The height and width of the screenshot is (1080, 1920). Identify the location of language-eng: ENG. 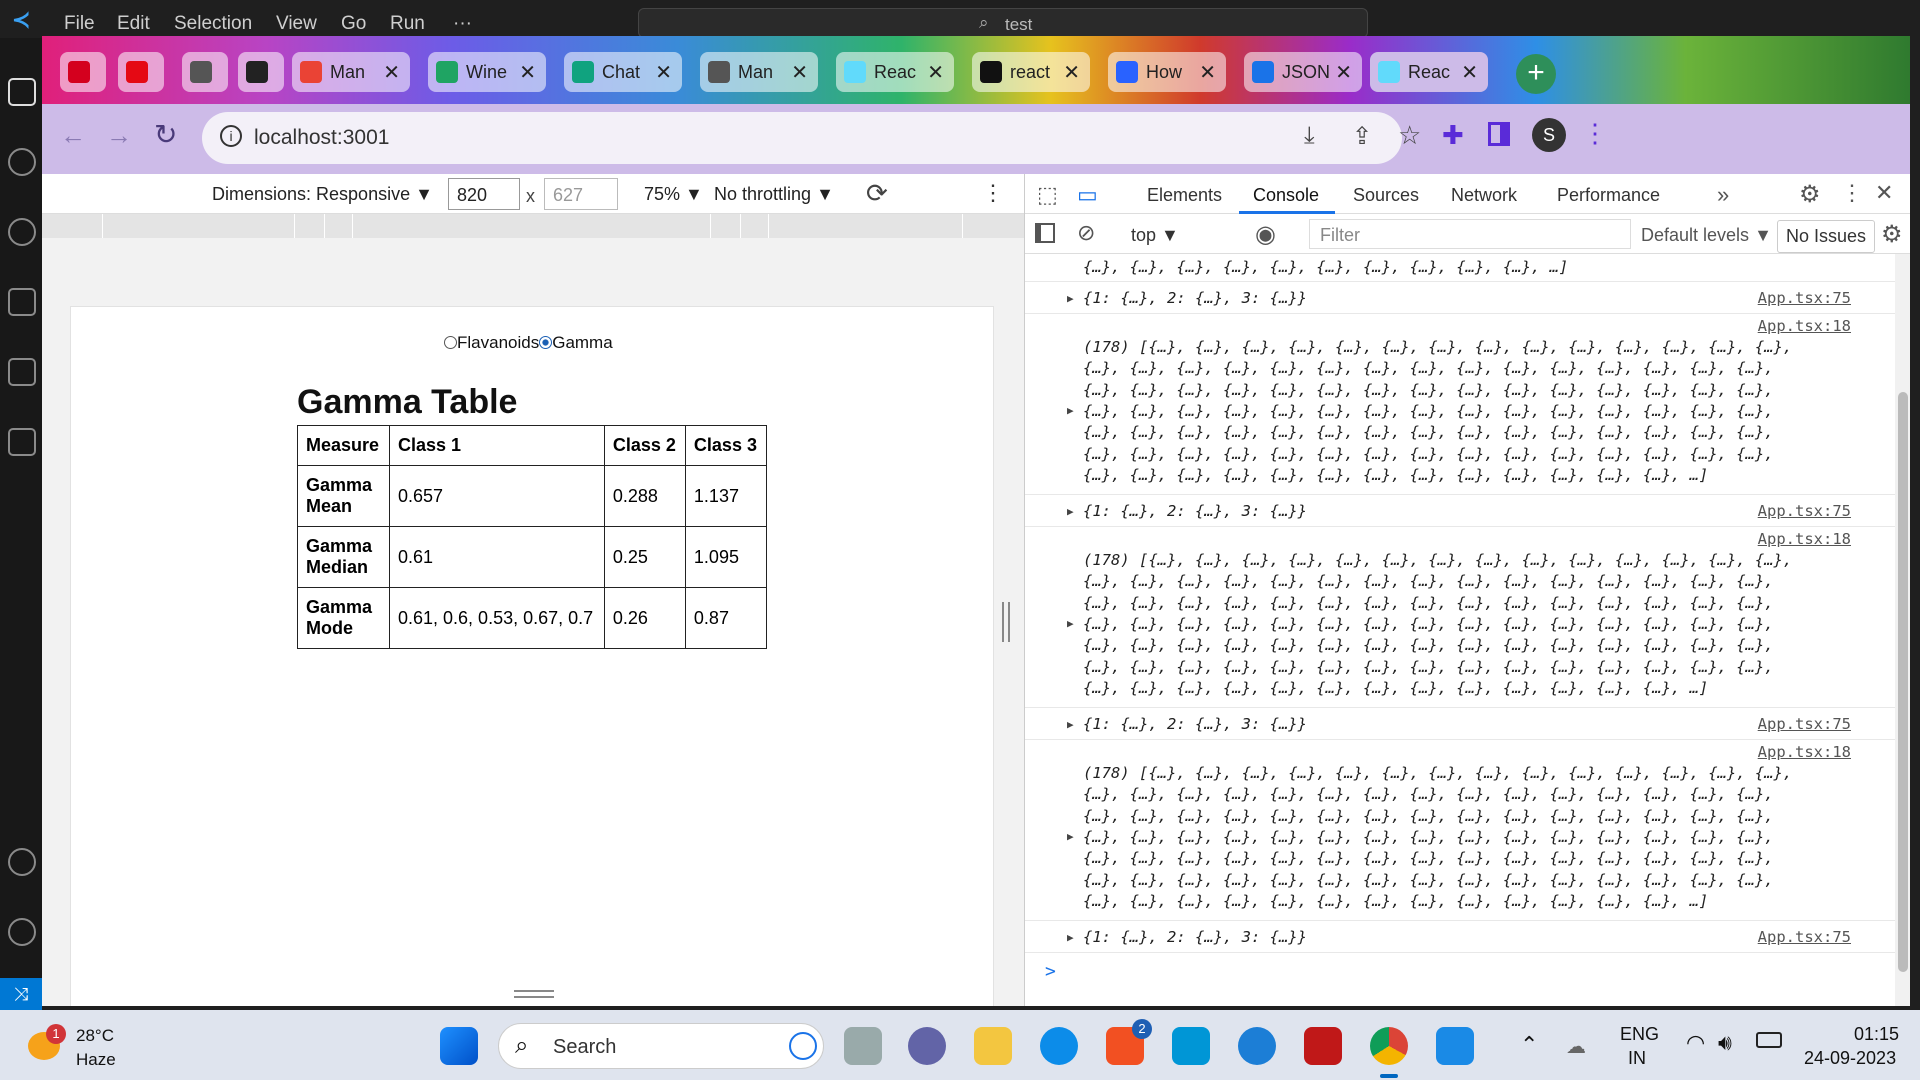
(1639, 1034).